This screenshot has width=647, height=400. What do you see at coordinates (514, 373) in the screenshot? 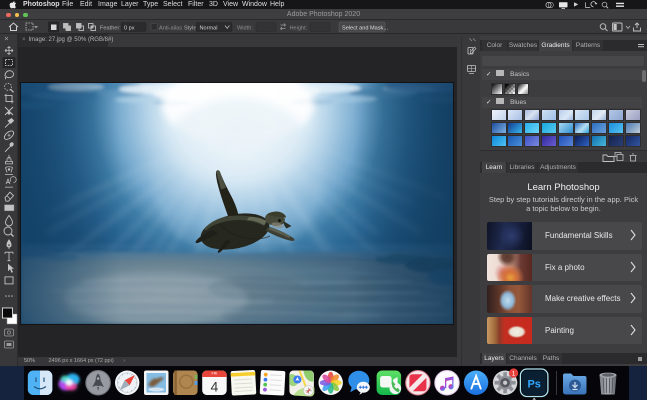
I see `svg-text: 1` at bounding box center [514, 373].